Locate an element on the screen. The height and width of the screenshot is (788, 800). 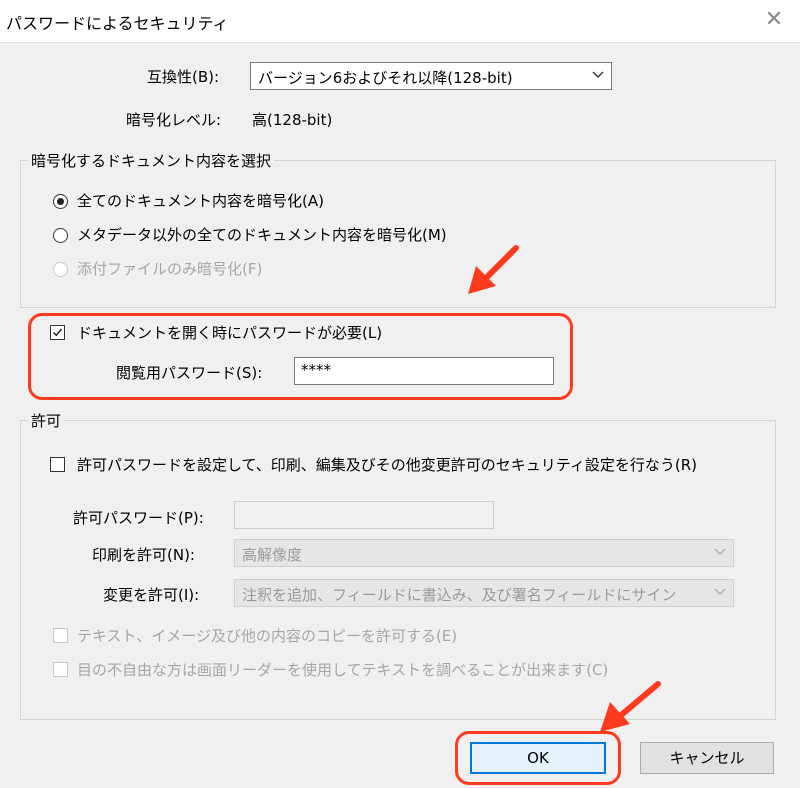
change-permission-label: 変更を許可(I): is located at coordinates (151, 595).